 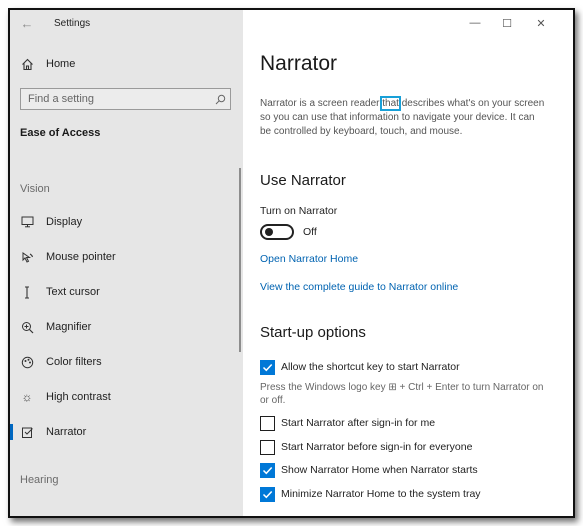 What do you see at coordinates (126, 64) in the screenshot?
I see `sidebar-item-home: Home` at bounding box center [126, 64].